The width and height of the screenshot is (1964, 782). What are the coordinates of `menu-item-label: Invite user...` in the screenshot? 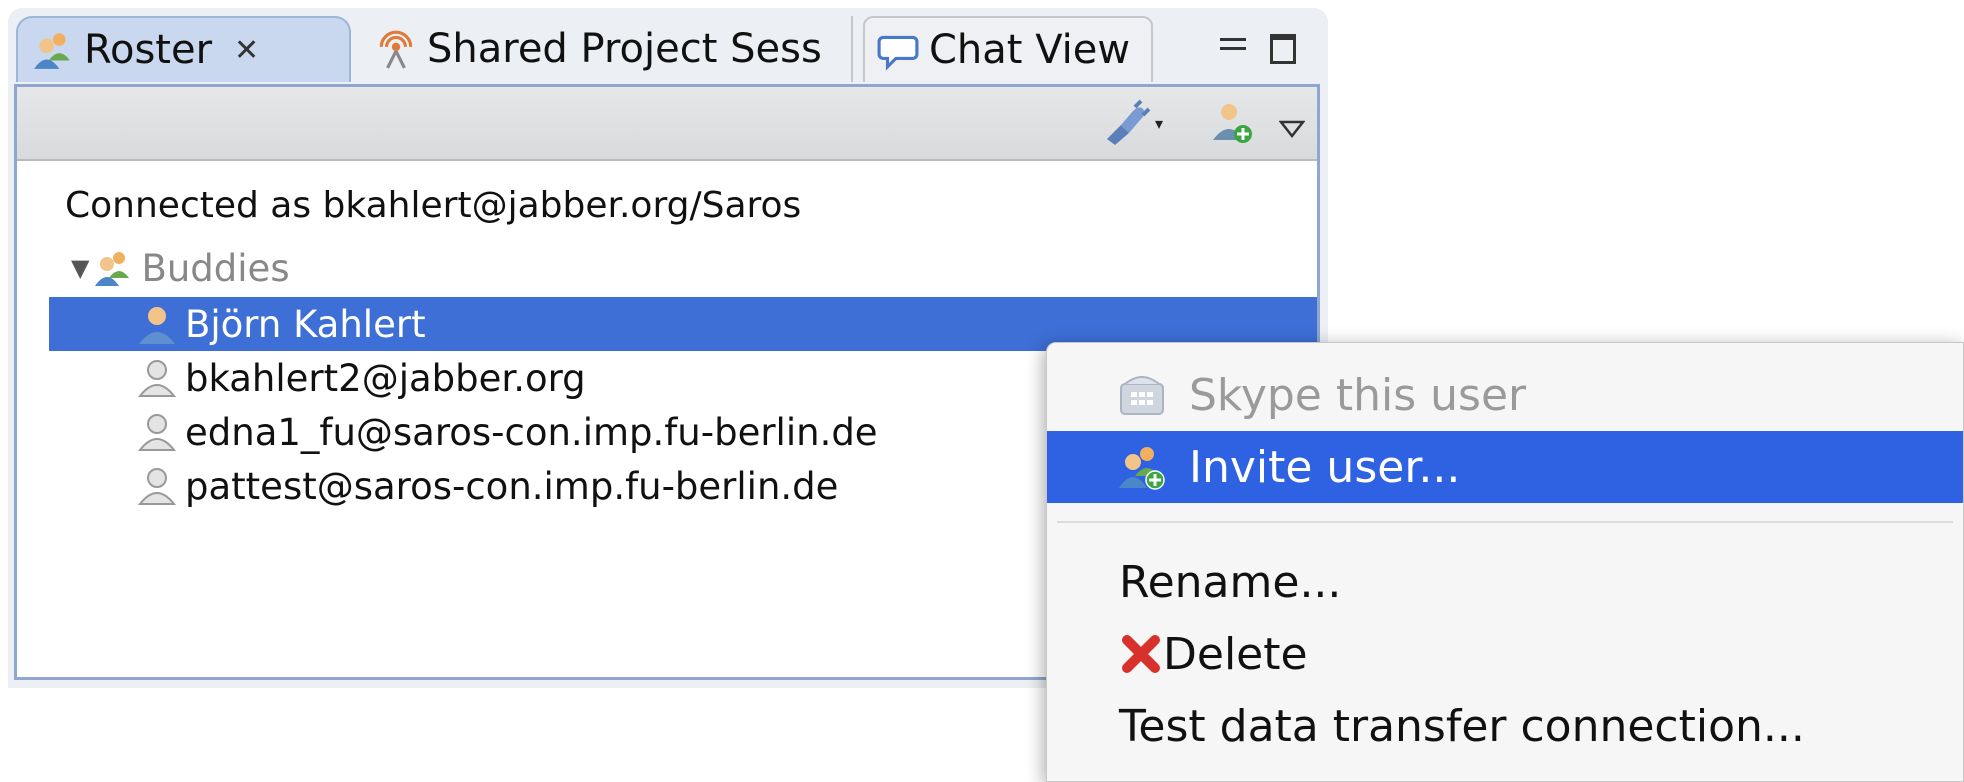 It's located at (1325, 467).